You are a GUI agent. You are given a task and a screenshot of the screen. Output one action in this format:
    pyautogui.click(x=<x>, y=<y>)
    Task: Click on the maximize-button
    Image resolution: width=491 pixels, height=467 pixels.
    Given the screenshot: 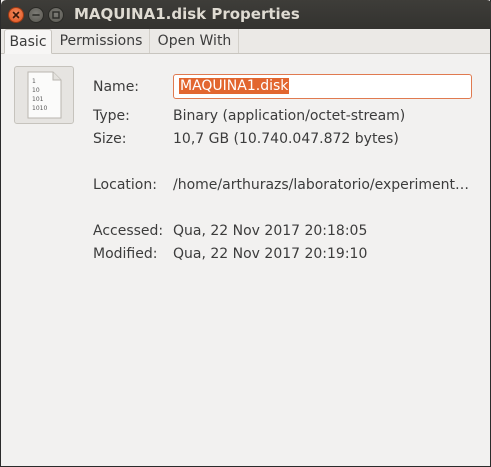 What is the action you would take?
    pyautogui.click(x=56, y=15)
    